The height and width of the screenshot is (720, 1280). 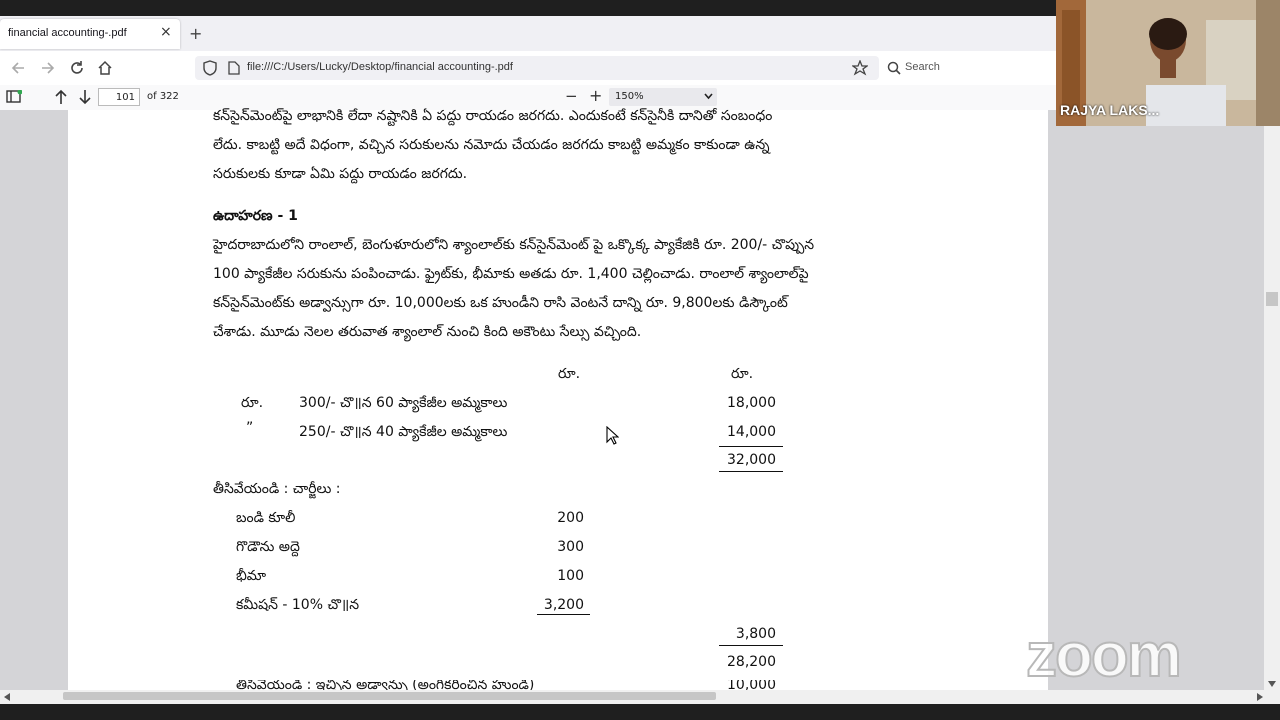 I want to click on row2-label: 250/- చొ॥న 40 ప్యాకేజీల అమ్మకాలు, so click(x=403, y=432).